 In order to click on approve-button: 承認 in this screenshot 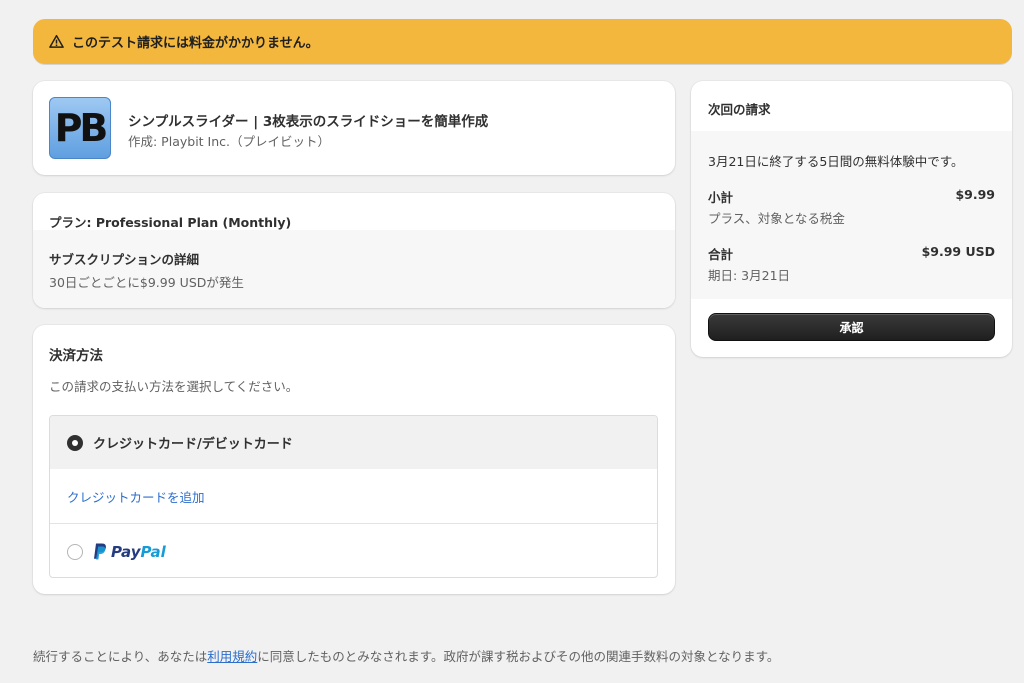, I will do `click(851, 327)`.